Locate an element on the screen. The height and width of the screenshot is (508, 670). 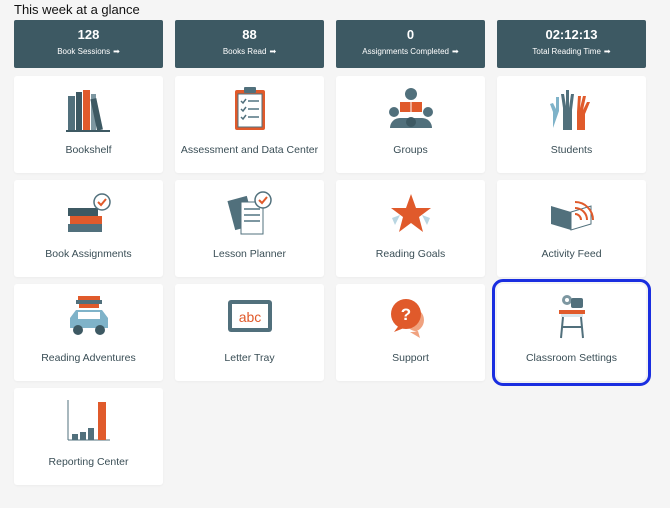
tile-classroom-settings: Classroom Settings is located at coordinates (571, 332).